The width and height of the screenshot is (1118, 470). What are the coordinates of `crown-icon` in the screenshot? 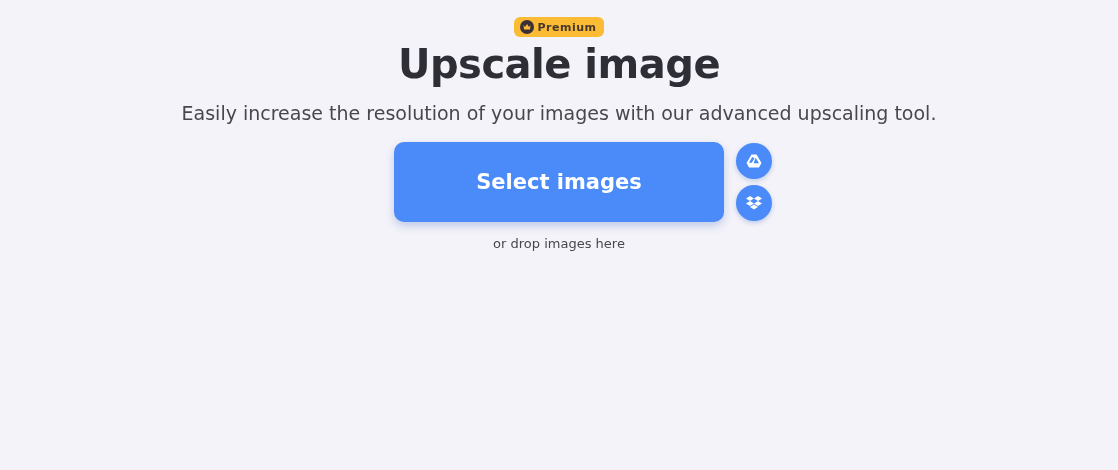 It's located at (526, 27).